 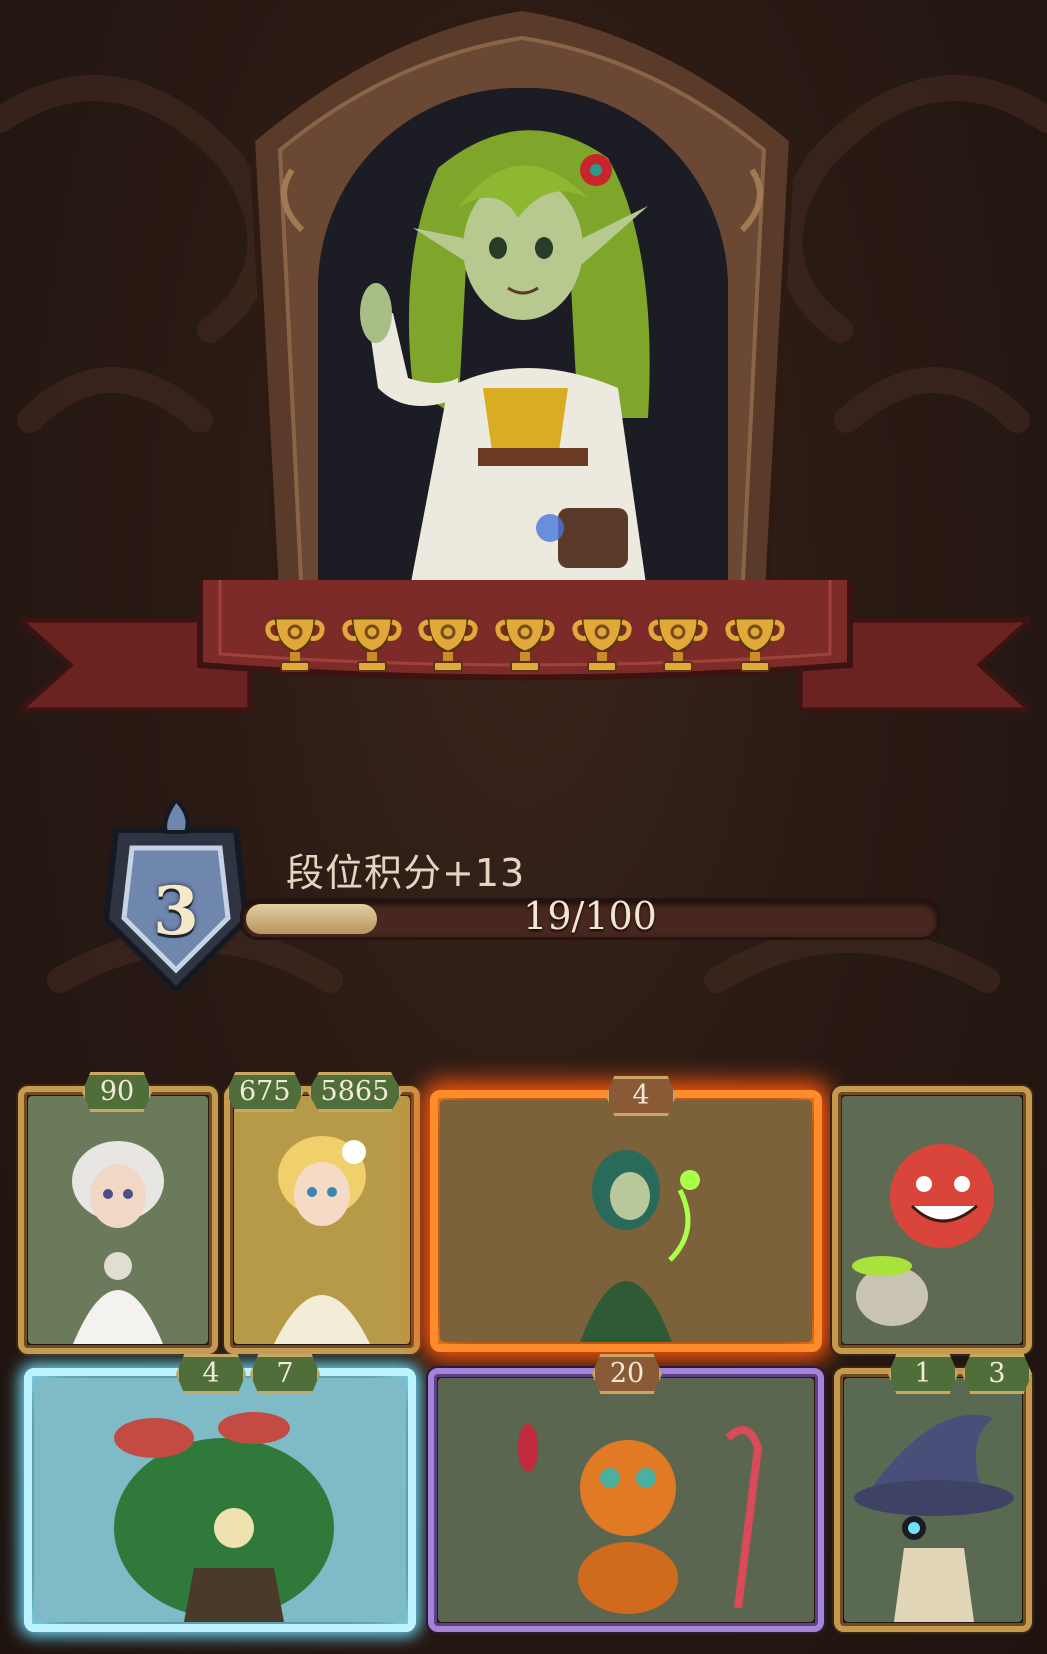 What do you see at coordinates (285, 1374) in the screenshot?
I see `card-stat-badge: 7` at bounding box center [285, 1374].